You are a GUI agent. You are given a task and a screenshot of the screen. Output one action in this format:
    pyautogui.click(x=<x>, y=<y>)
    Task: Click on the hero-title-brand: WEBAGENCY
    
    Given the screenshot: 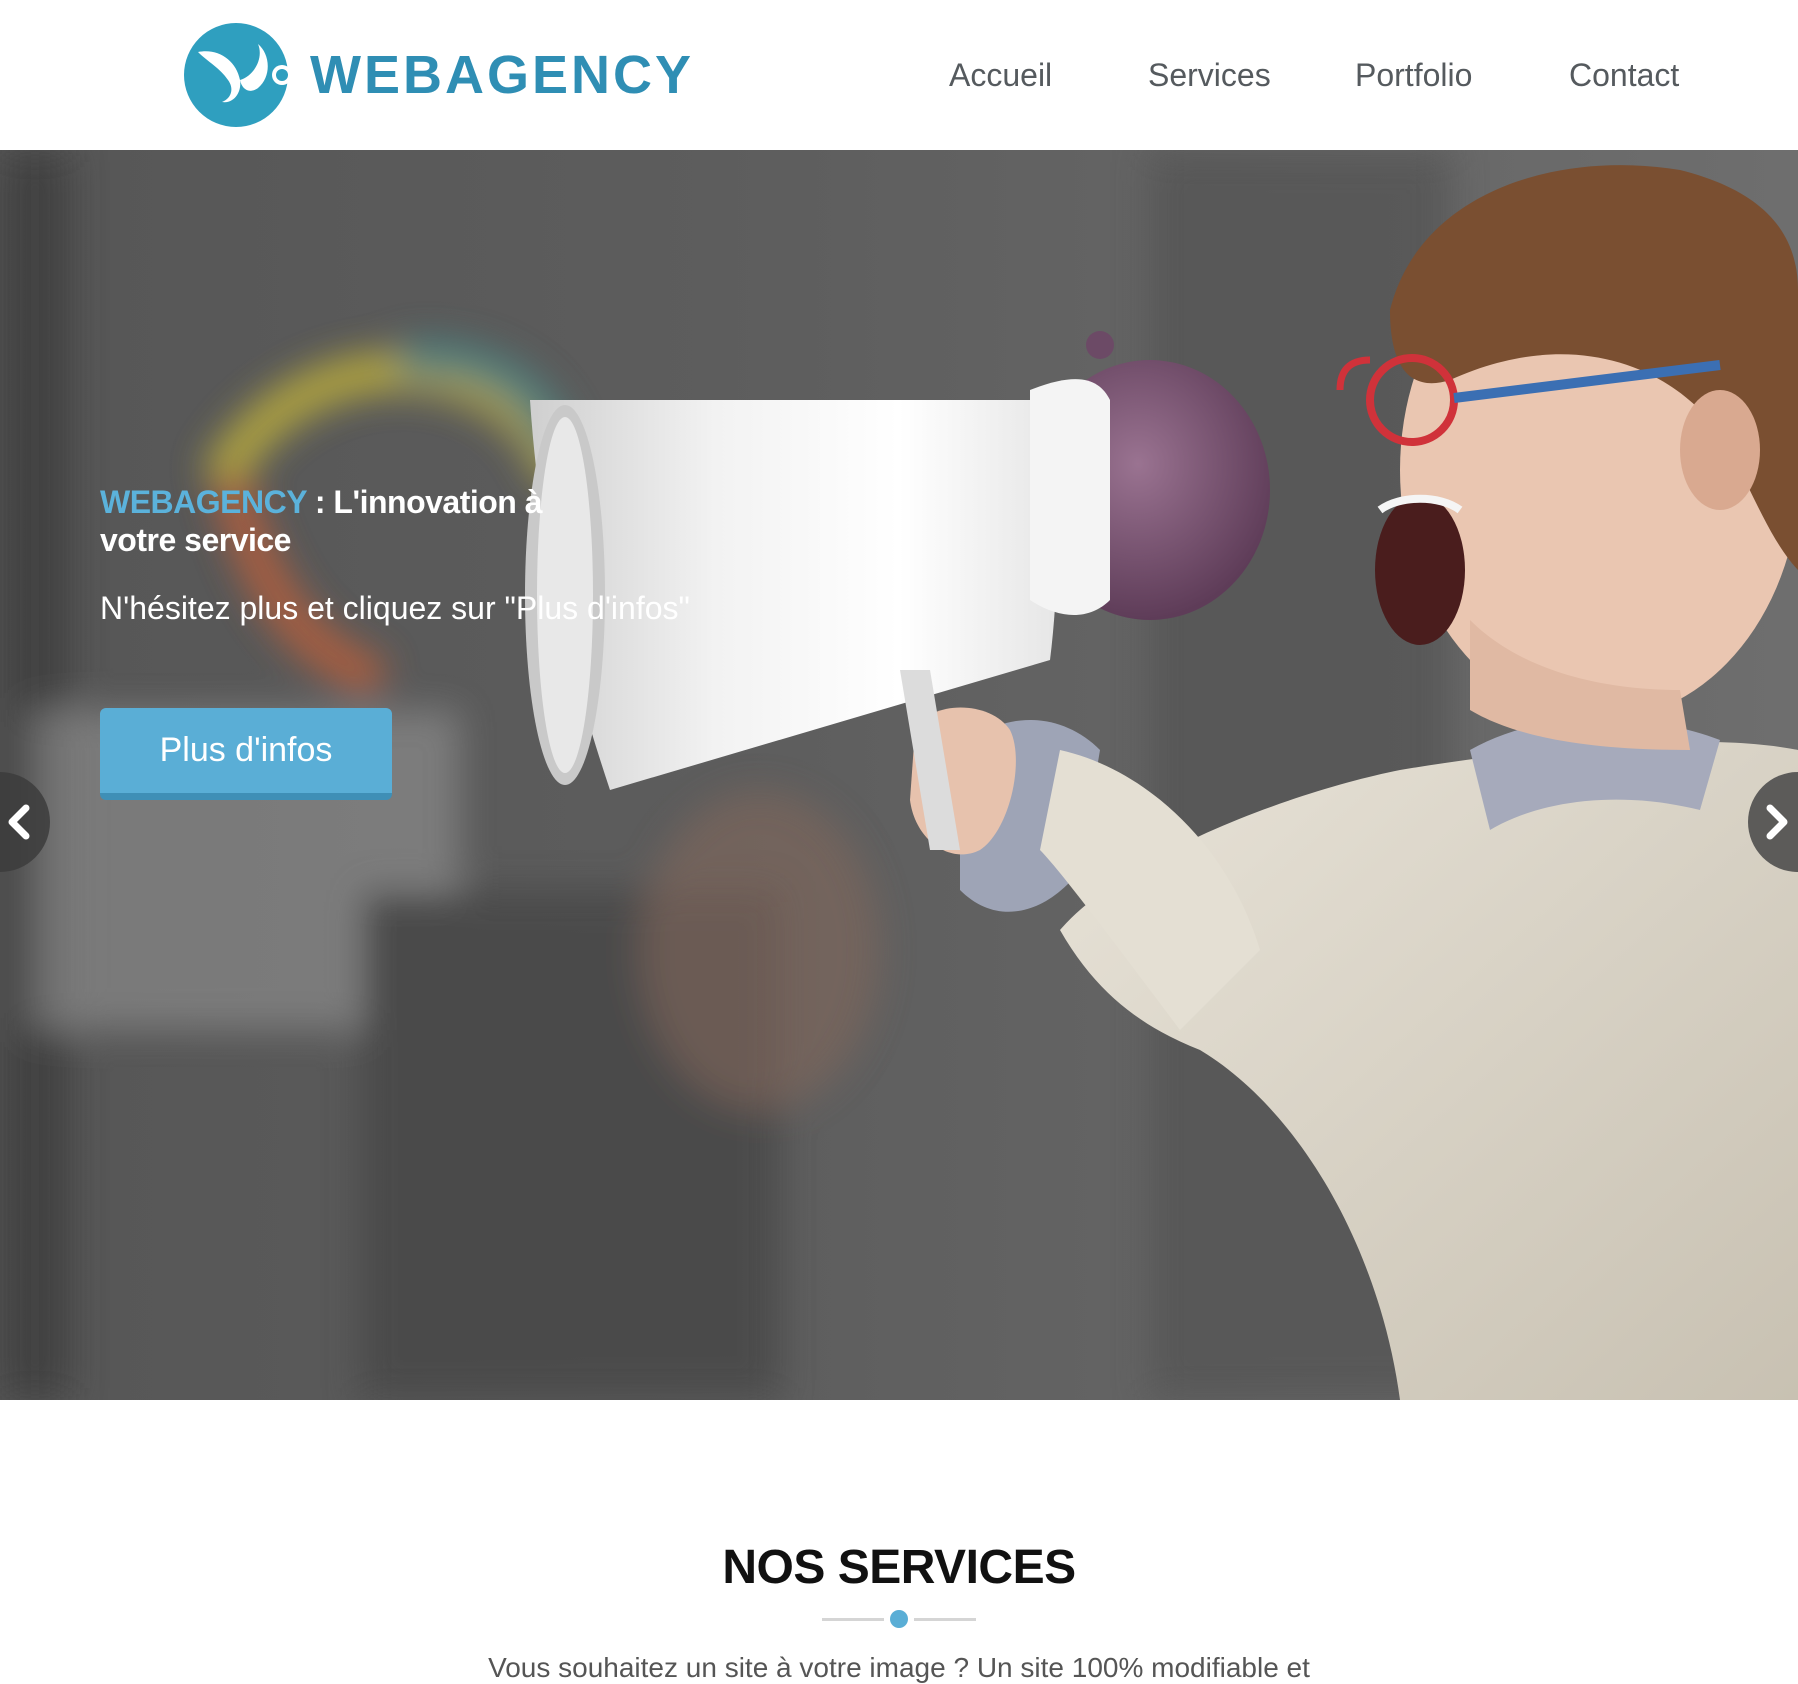 What is the action you would take?
    pyautogui.click(x=203, y=502)
    